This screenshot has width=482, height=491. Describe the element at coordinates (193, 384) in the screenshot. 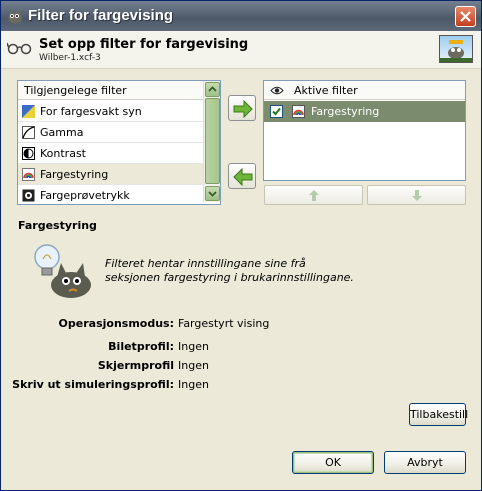

I see `prop-value-print-profile: Ingen` at that location.